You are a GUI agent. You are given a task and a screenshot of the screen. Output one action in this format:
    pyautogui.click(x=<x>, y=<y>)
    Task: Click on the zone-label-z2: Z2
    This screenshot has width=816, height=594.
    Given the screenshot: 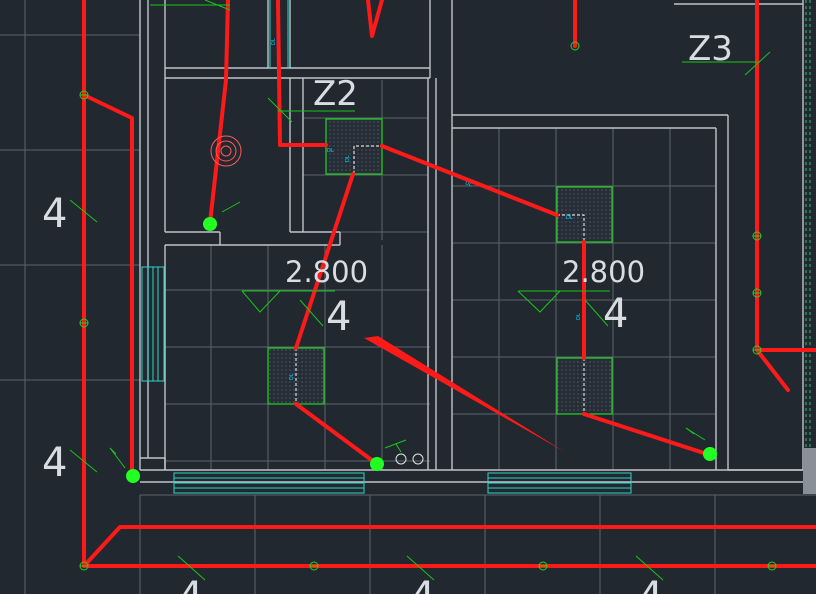 What is the action you would take?
    pyautogui.click(x=335, y=94)
    